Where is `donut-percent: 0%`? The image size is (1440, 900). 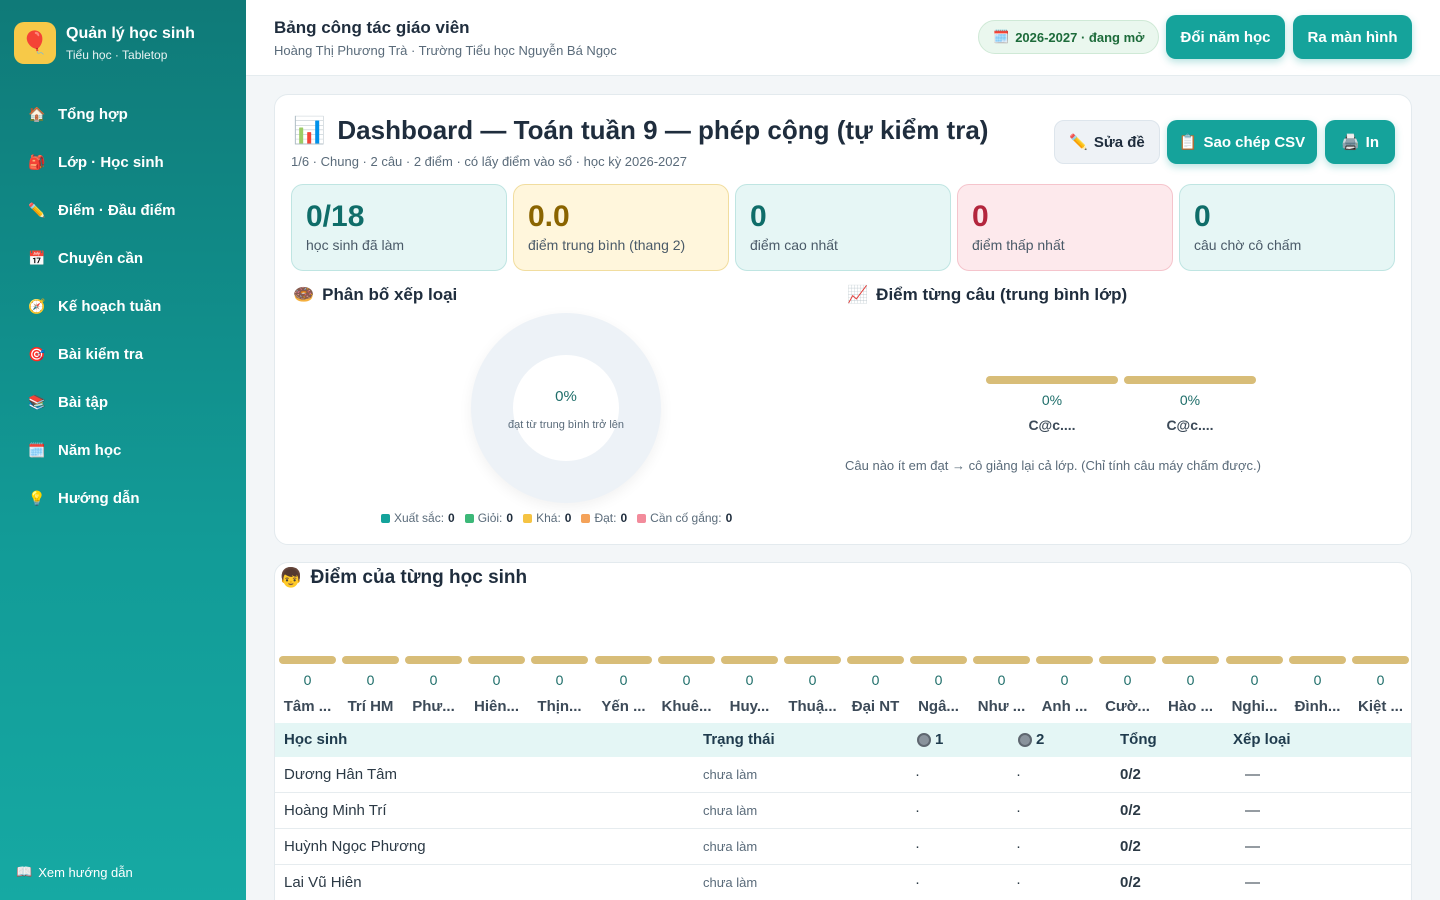
donut-percent: 0% is located at coordinates (566, 396).